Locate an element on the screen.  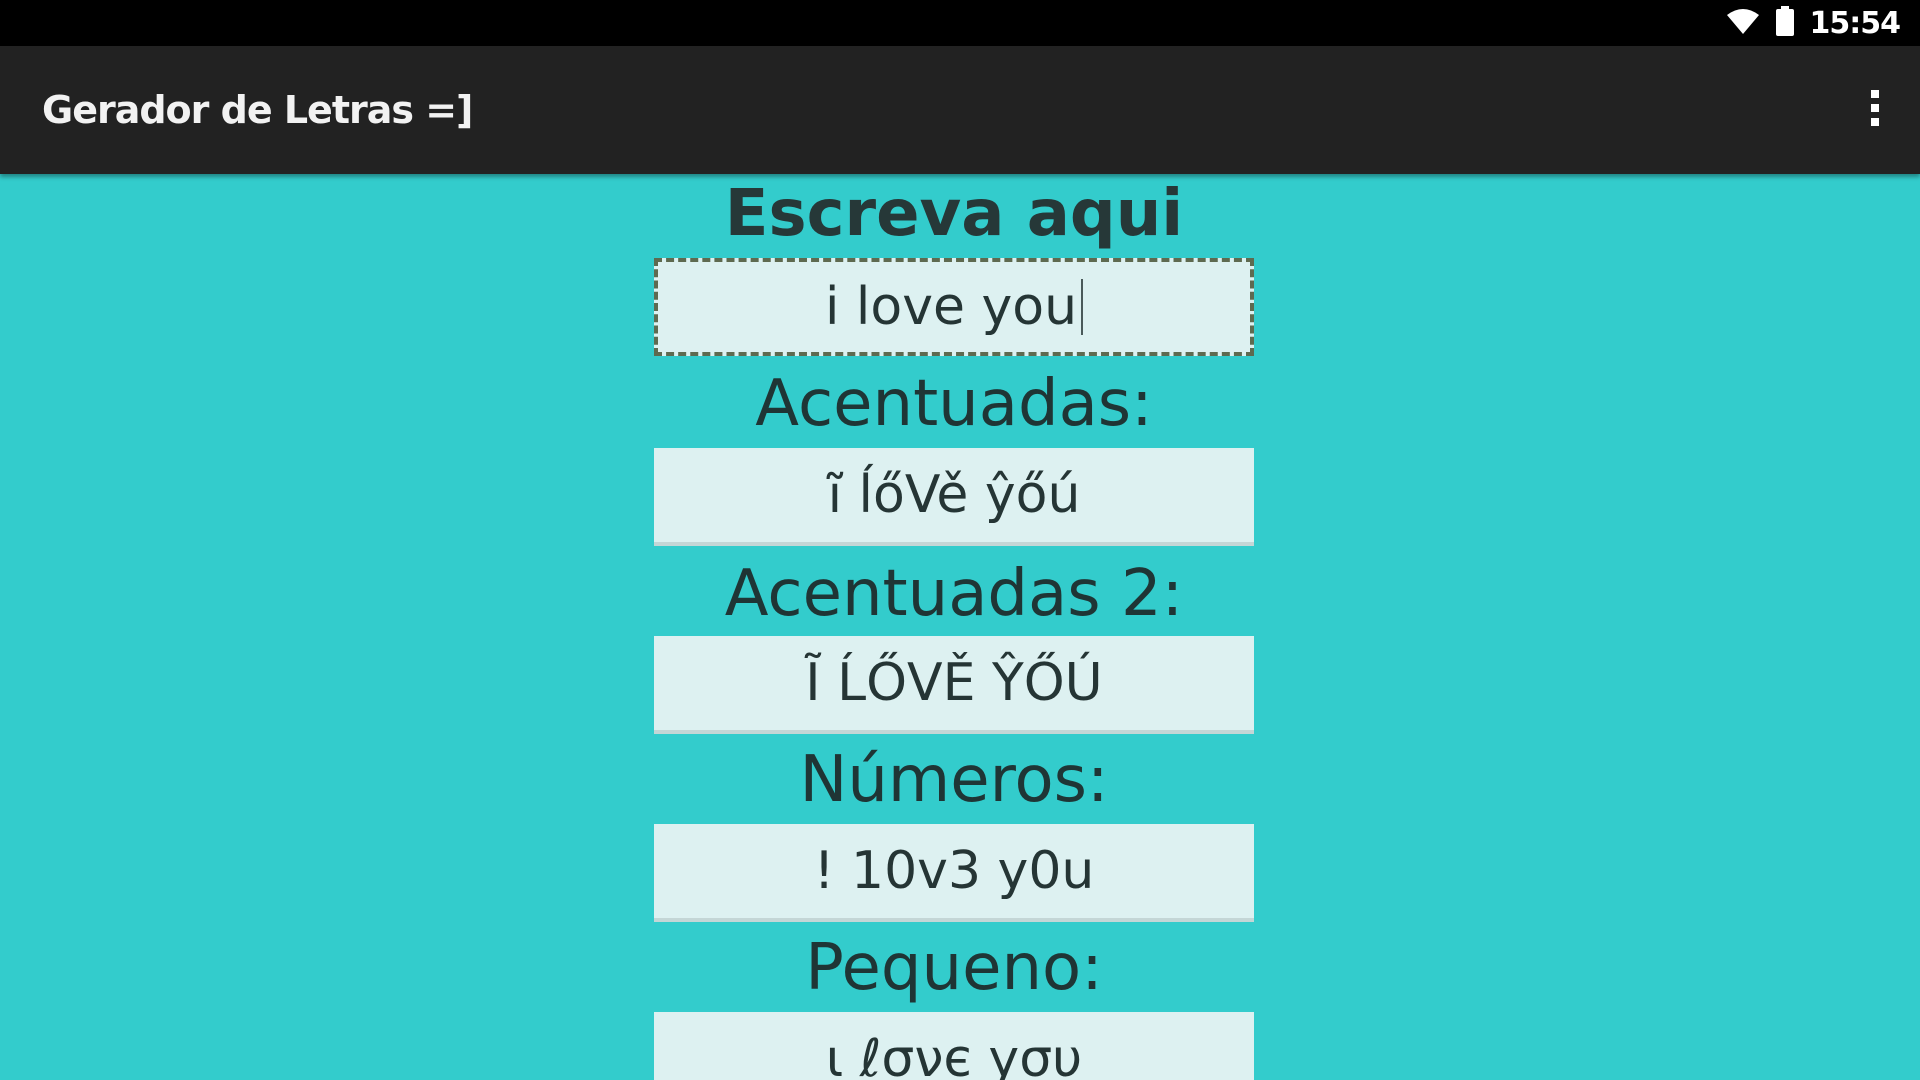
section-label-numeros: Números: is located at coordinates (954, 780).